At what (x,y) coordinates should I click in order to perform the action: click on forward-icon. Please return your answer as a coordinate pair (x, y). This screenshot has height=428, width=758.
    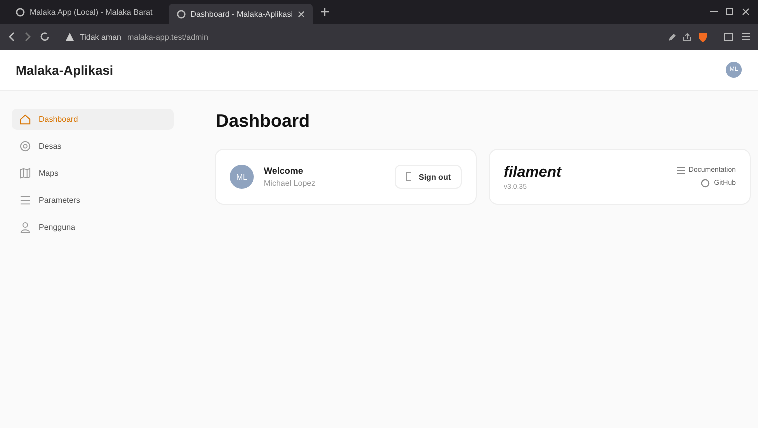
    Looking at the image, I should click on (28, 37).